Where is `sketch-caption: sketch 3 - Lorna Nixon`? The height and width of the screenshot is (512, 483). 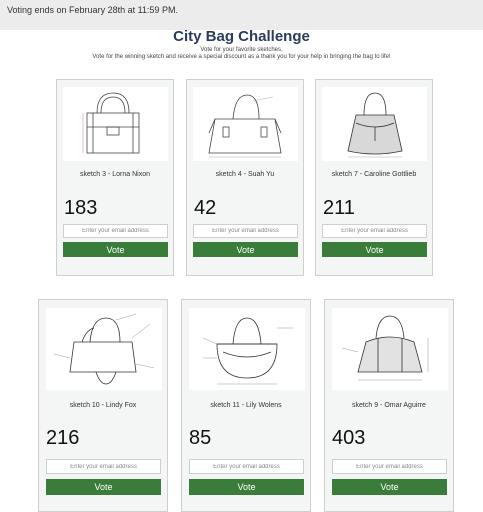
sketch-caption: sketch 3 - Lorna Nixon is located at coordinates (115, 174).